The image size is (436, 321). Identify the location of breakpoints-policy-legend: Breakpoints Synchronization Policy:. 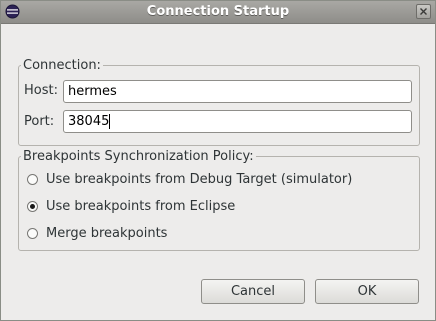
(138, 156).